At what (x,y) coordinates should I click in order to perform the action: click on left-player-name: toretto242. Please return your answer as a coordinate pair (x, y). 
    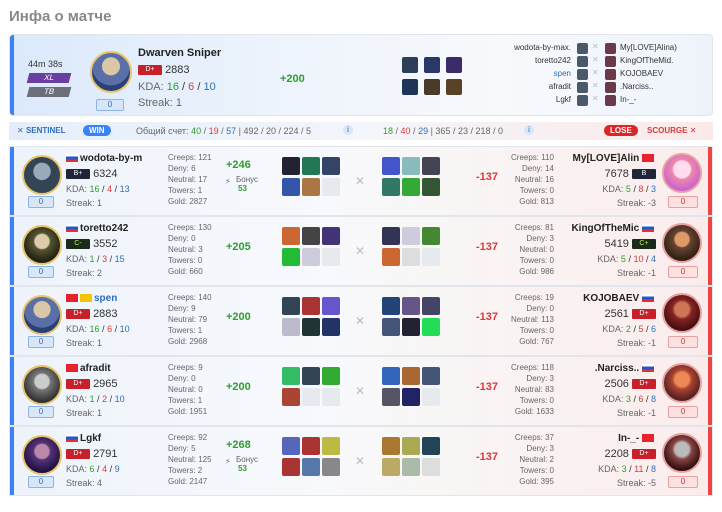
    Looking at the image, I should click on (97, 228).